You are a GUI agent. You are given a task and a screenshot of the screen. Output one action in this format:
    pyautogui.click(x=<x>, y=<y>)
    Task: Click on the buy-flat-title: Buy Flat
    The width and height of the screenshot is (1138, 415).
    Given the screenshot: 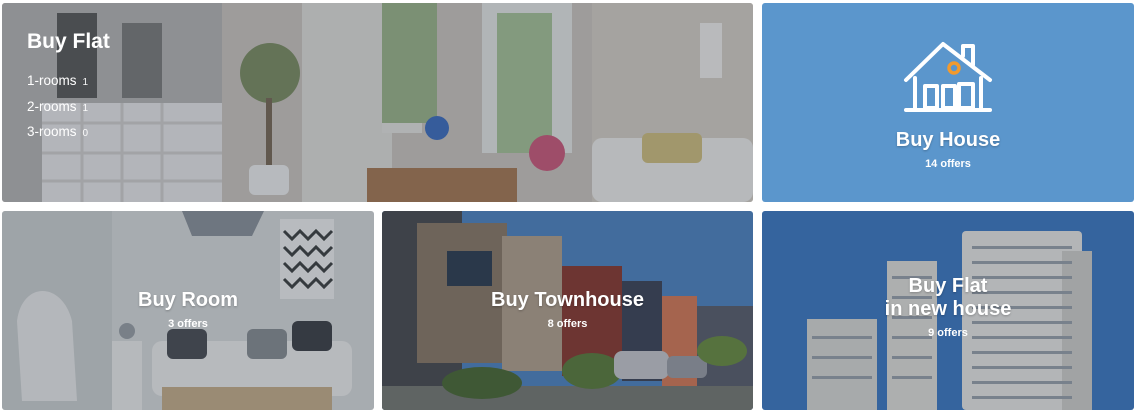 What is the action you would take?
    pyautogui.click(x=68, y=41)
    